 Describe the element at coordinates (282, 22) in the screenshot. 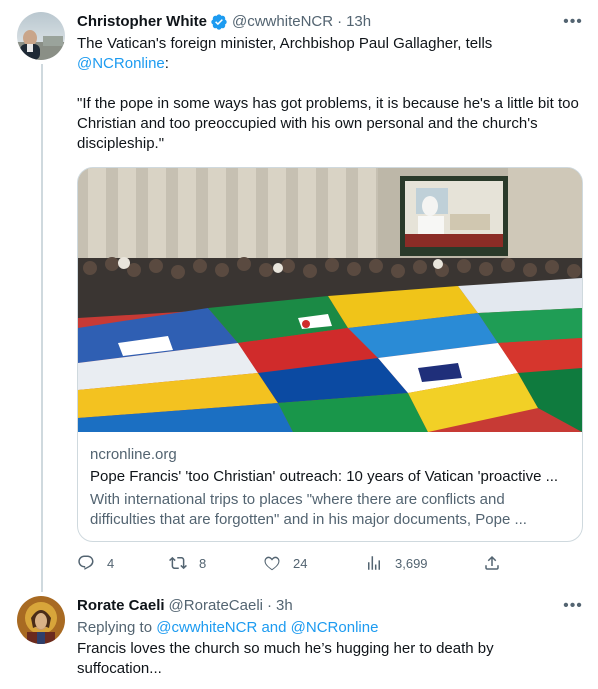

I see `author-handle: @cwwhiteNCR` at that location.